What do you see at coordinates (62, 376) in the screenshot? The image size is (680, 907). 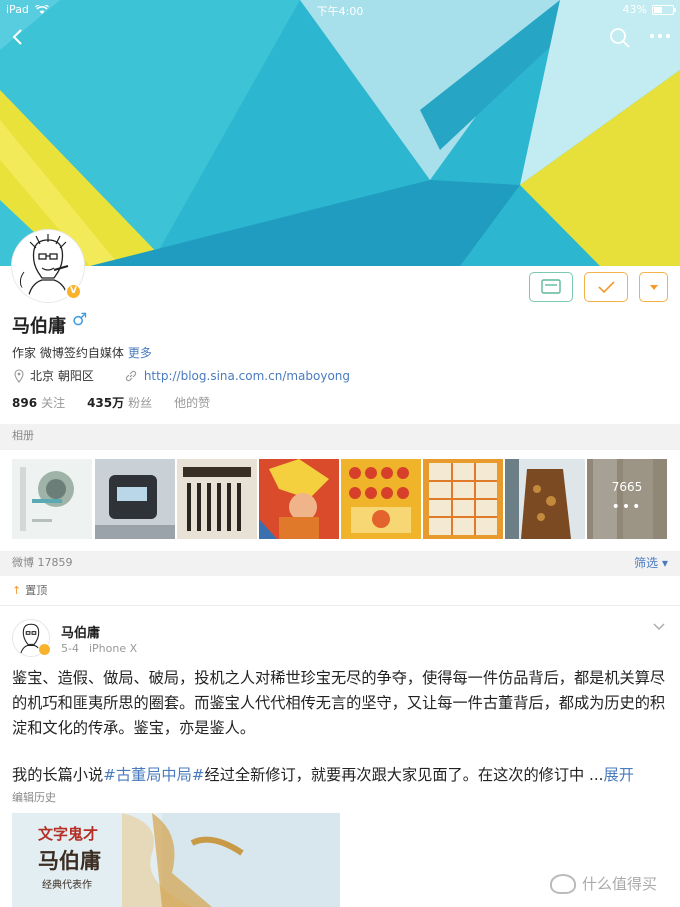 I see `location-text: 北京 朝阳区` at bounding box center [62, 376].